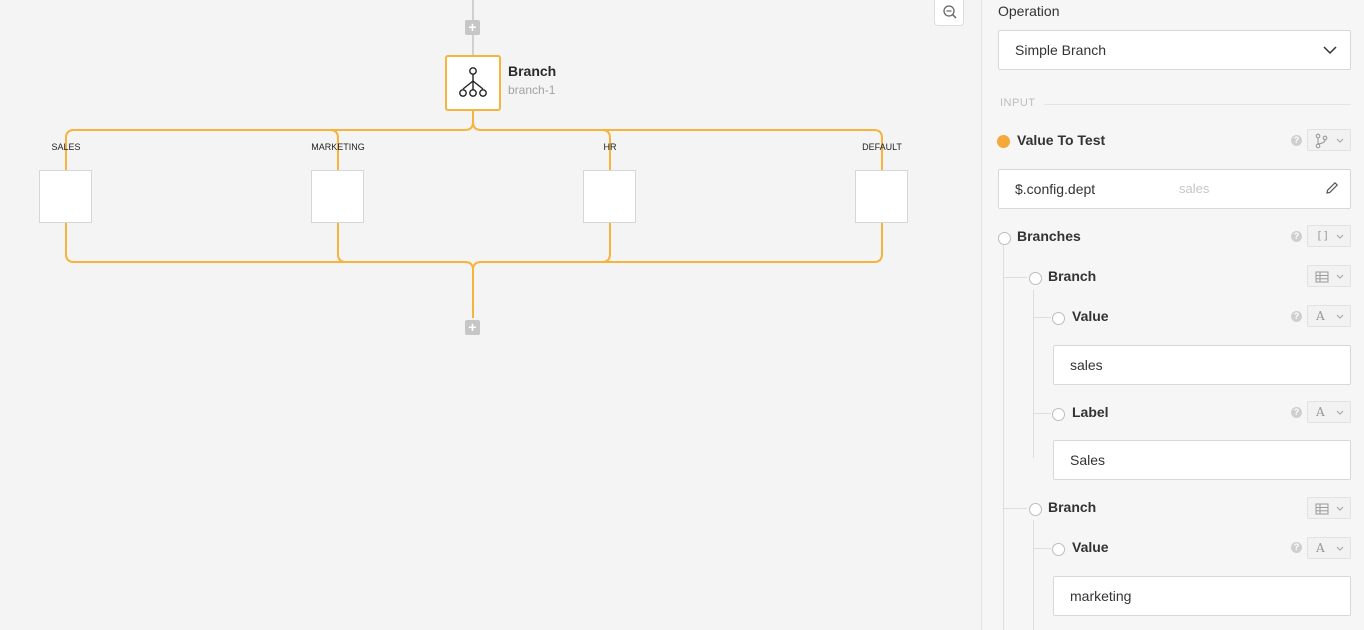 The image size is (1364, 630). What do you see at coordinates (338, 147) in the screenshot?
I see `branch-label-marketing: MARKETING` at bounding box center [338, 147].